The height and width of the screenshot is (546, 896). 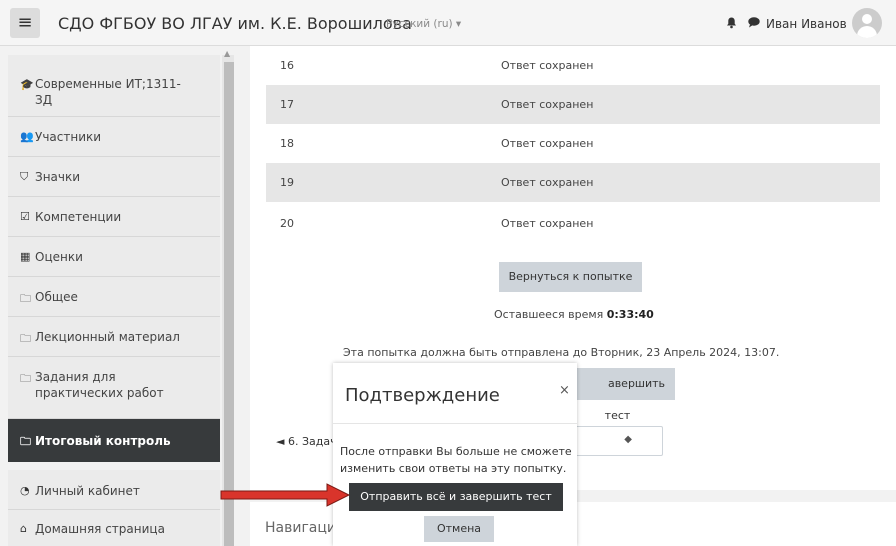 I want to click on home-icon: ⌂, so click(x=23, y=528).